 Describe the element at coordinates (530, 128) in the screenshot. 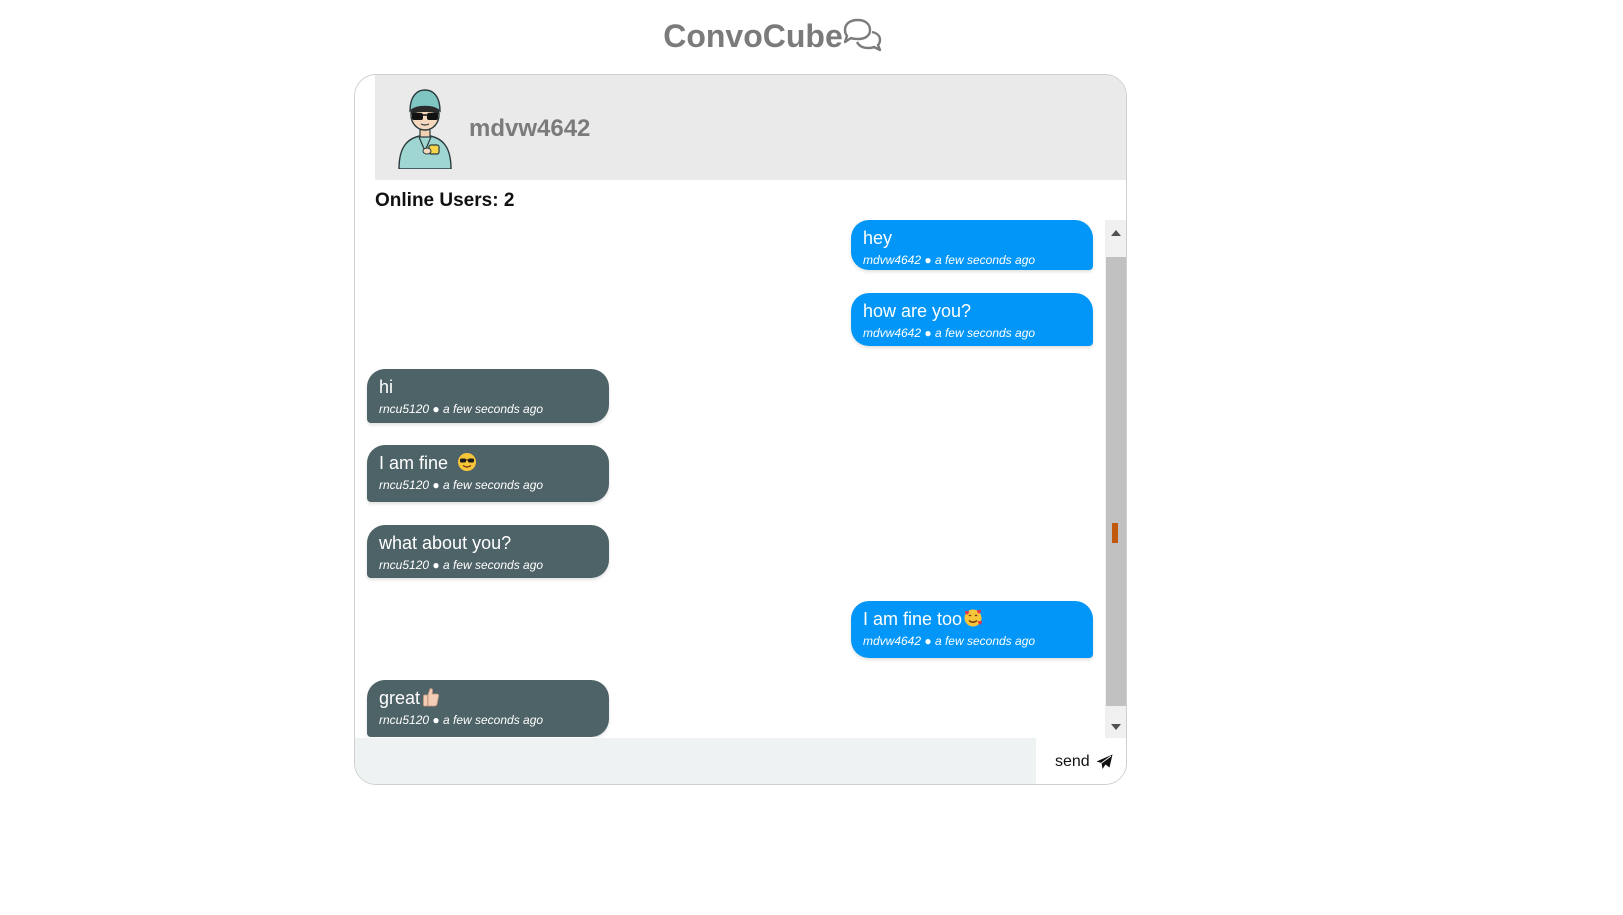

I see `header-username: mdvw4642` at that location.